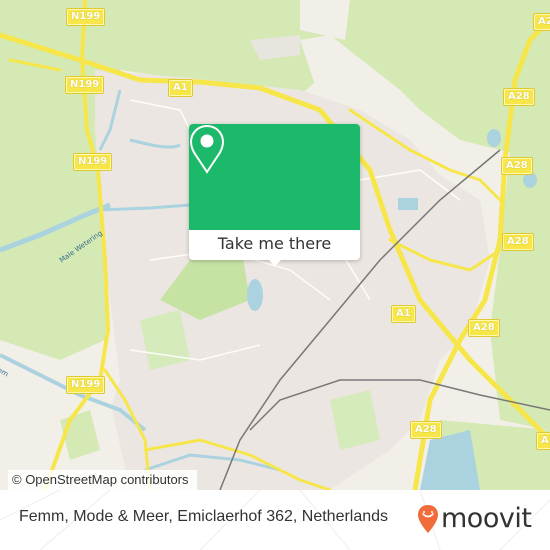 The width and height of the screenshot is (550, 550). I want to click on popup-header, so click(274, 177).